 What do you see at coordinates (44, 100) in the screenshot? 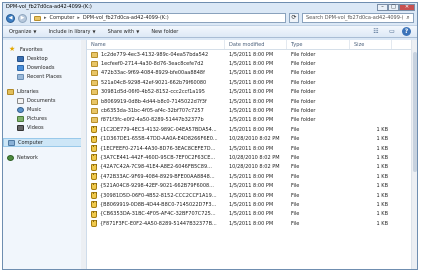
I see `nav-documents: Documents` at bounding box center [44, 100].